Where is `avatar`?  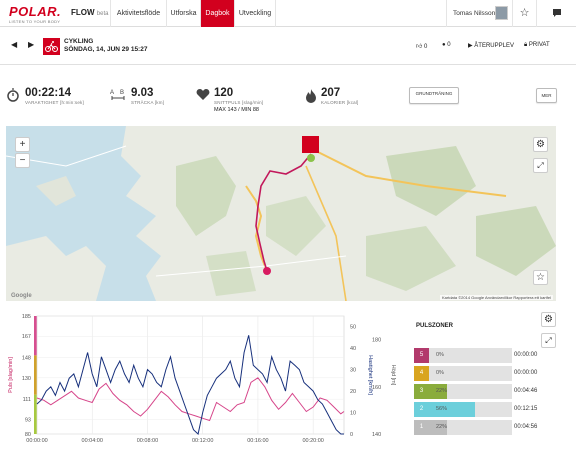 avatar is located at coordinates (501, 13).